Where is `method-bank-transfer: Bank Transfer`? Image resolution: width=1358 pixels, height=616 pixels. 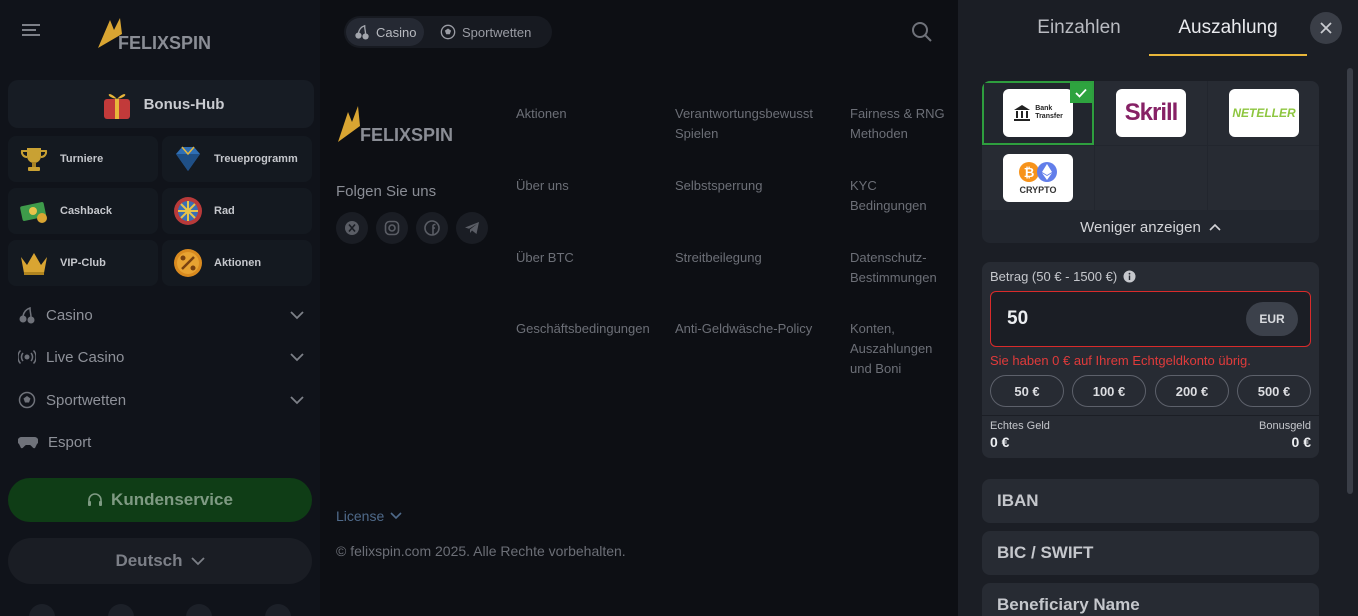
method-bank-transfer: Bank Transfer is located at coordinates (1038, 113).